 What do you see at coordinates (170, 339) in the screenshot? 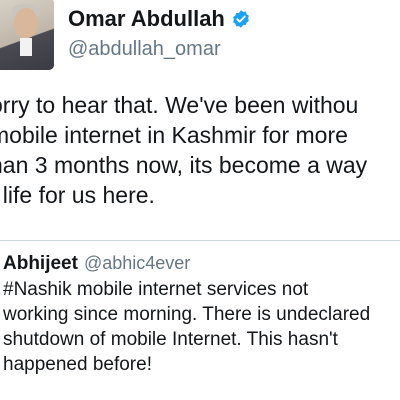
I see `quoted-tweet-text-line: shutdown of mobile Internet. This hasn't` at bounding box center [170, 339].